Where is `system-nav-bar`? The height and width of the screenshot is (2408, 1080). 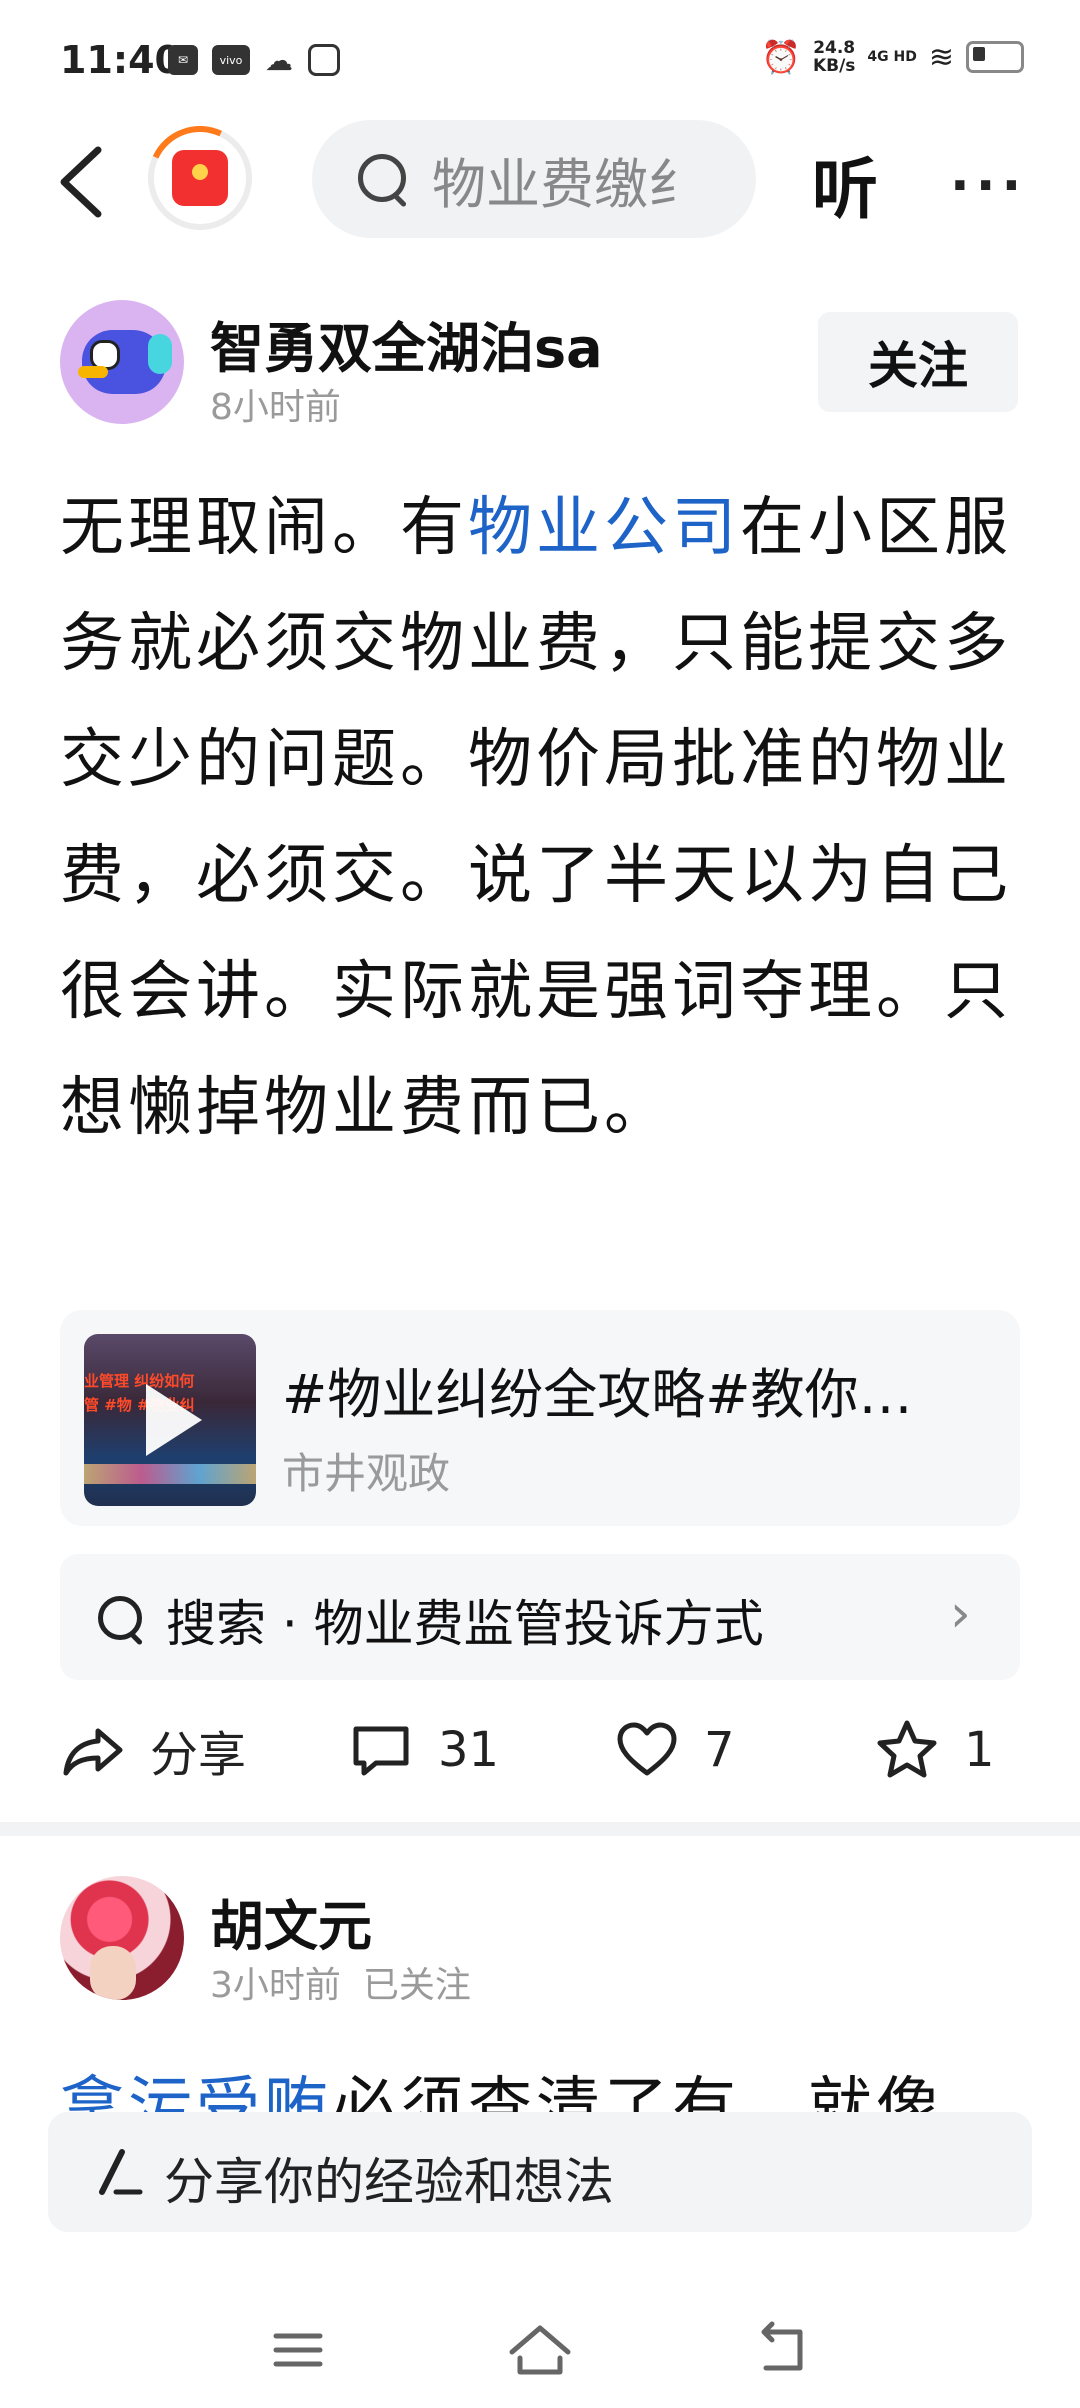
system-nav-bar is located at coordinates (540, 2349).